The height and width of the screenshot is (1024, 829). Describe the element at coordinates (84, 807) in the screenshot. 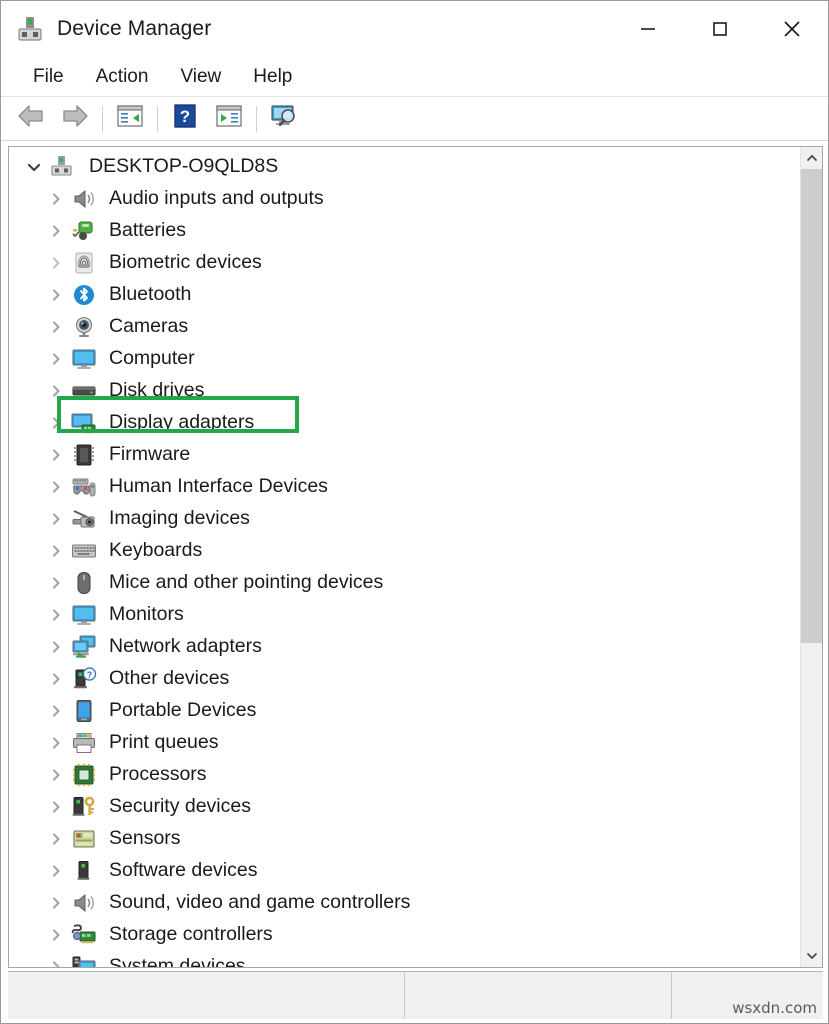

I see `security-key-icon` at that location.